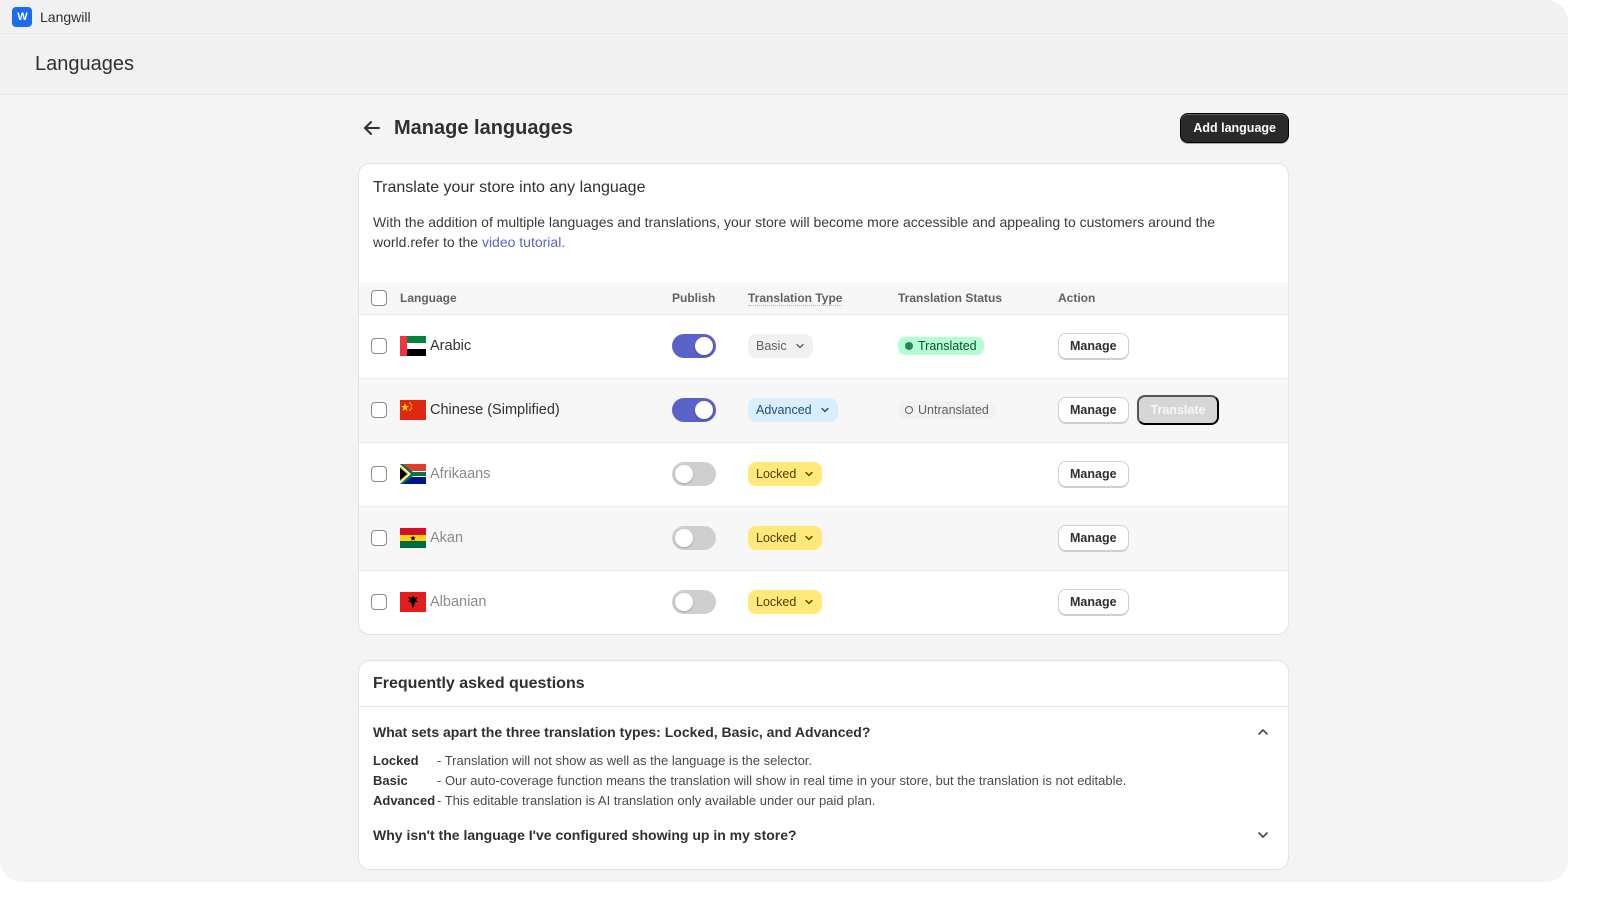  What do you see at coordinates (823, 346) in the screenshot?
I see `table-row: Arabic Basic Translated Manage` at bounding box center [823, 346].